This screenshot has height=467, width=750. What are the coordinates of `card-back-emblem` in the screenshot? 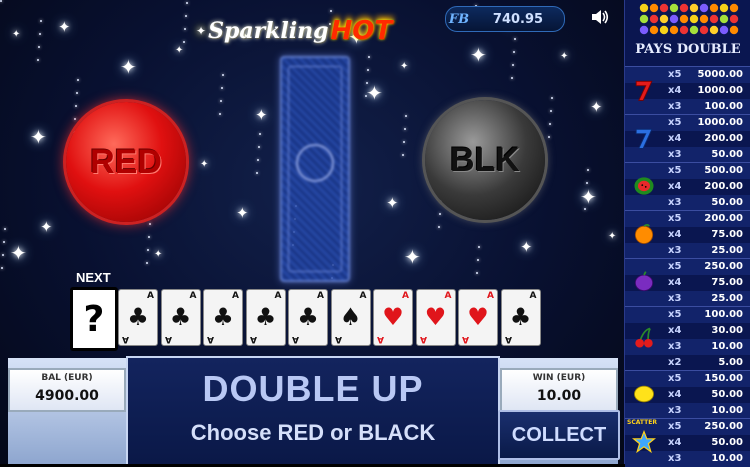 It's located at (315, 163).